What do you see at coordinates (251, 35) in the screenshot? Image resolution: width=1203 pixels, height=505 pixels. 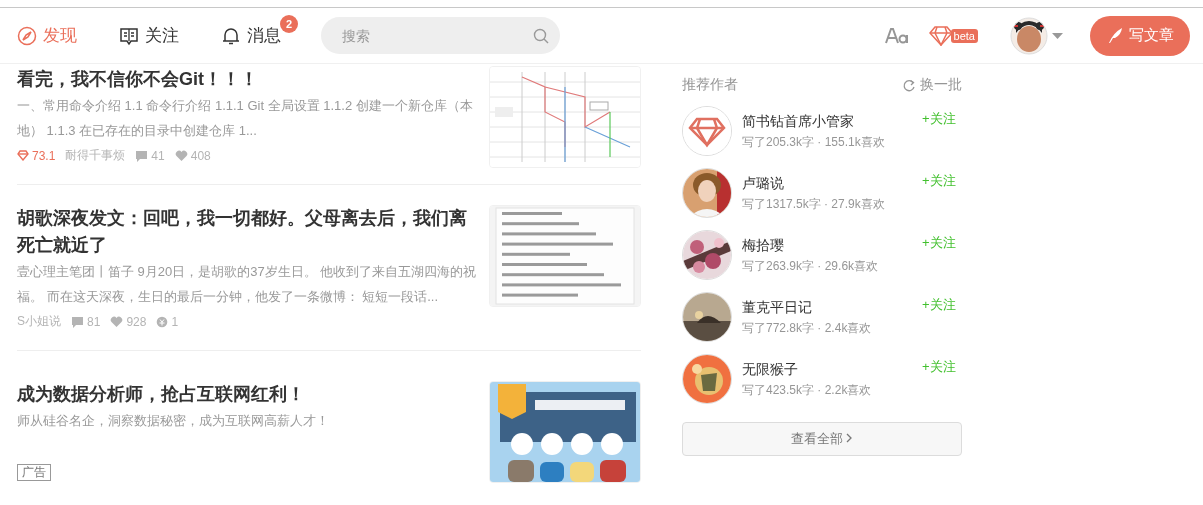 I see `nav-tab: 消息` at bounding box center [251, 35].